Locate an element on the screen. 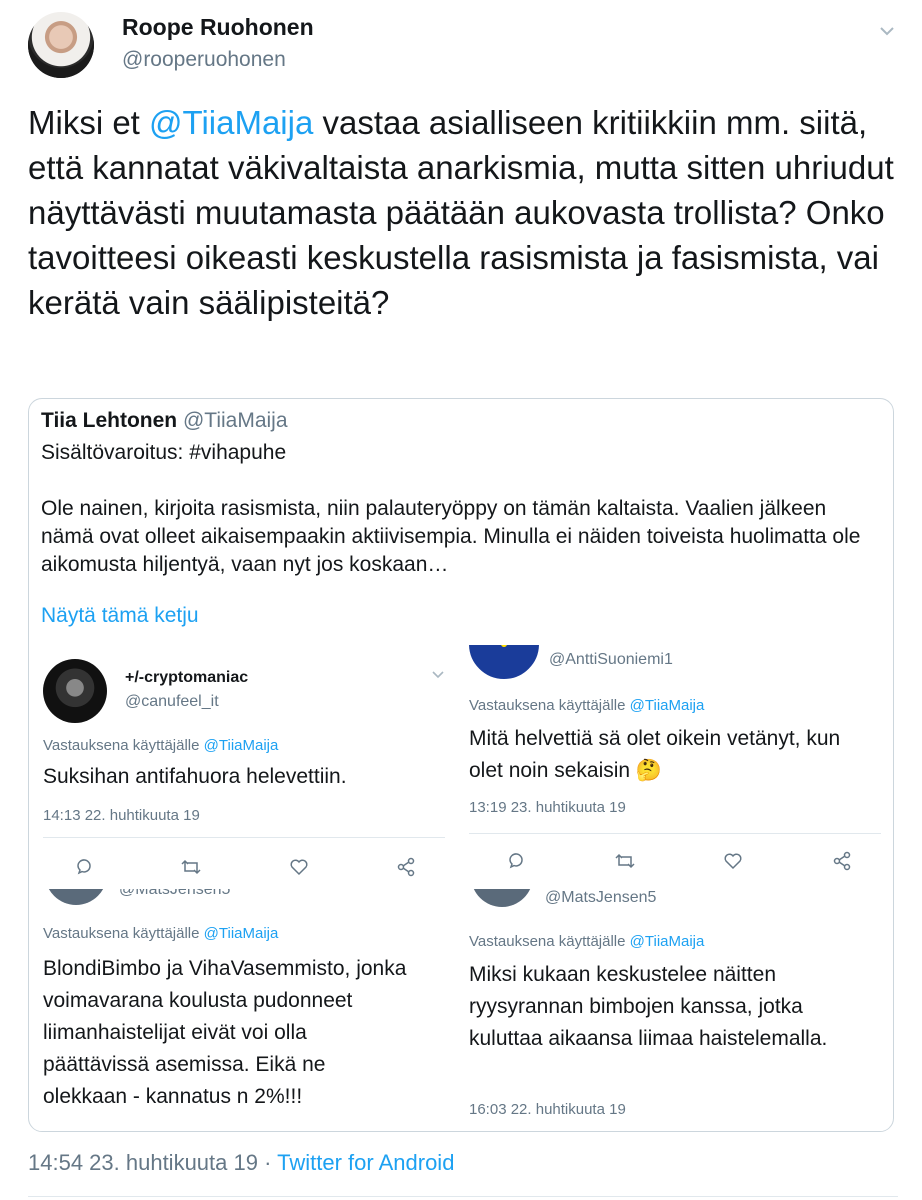 The image size is (922, 1200). reply-text: Suksihan antifahuora helevettiin. is located at coordinates (195, 776).